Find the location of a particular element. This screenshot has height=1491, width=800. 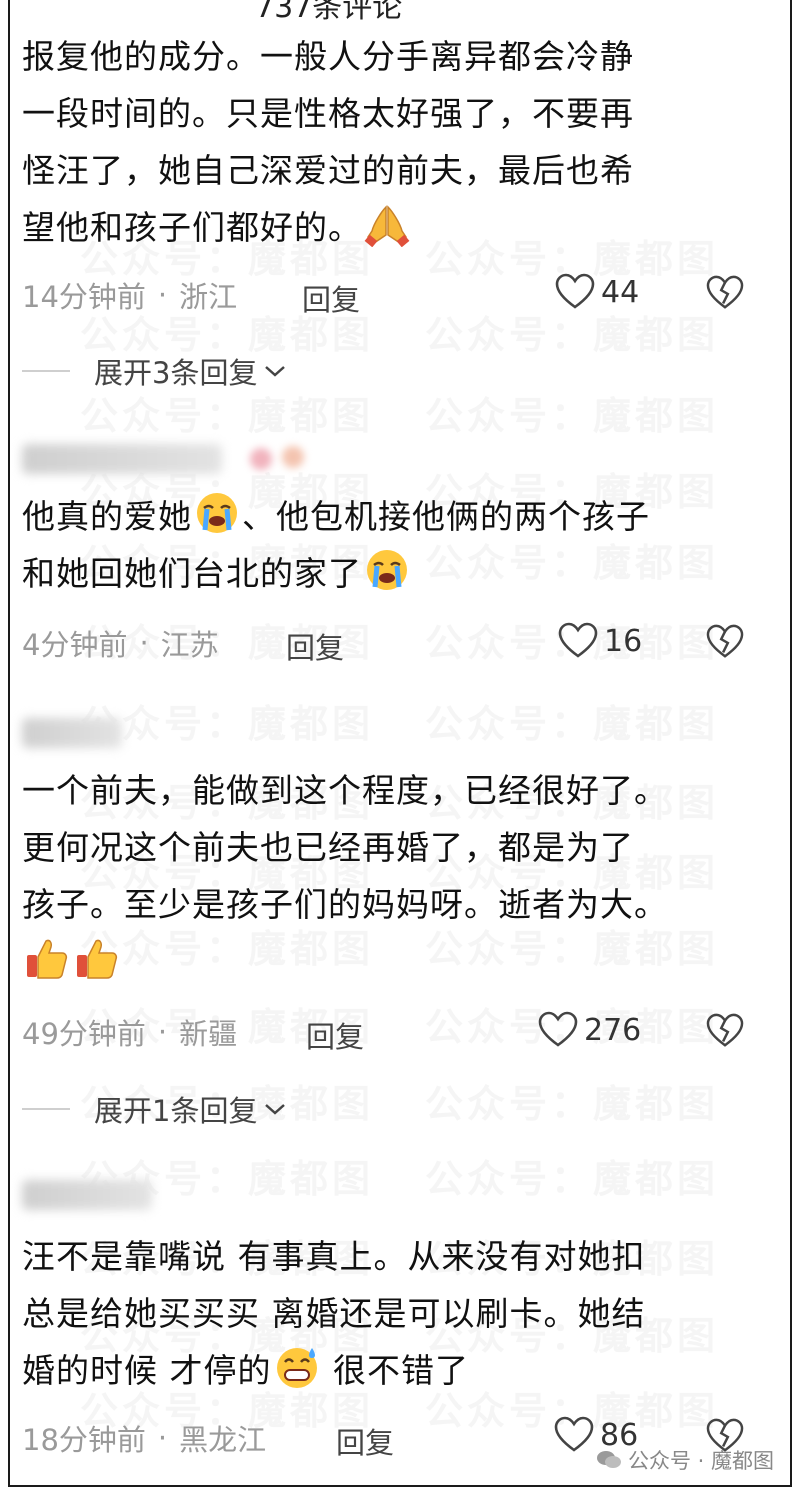

comment-location: 黑龙江 is located at coordinates (223, 1440).